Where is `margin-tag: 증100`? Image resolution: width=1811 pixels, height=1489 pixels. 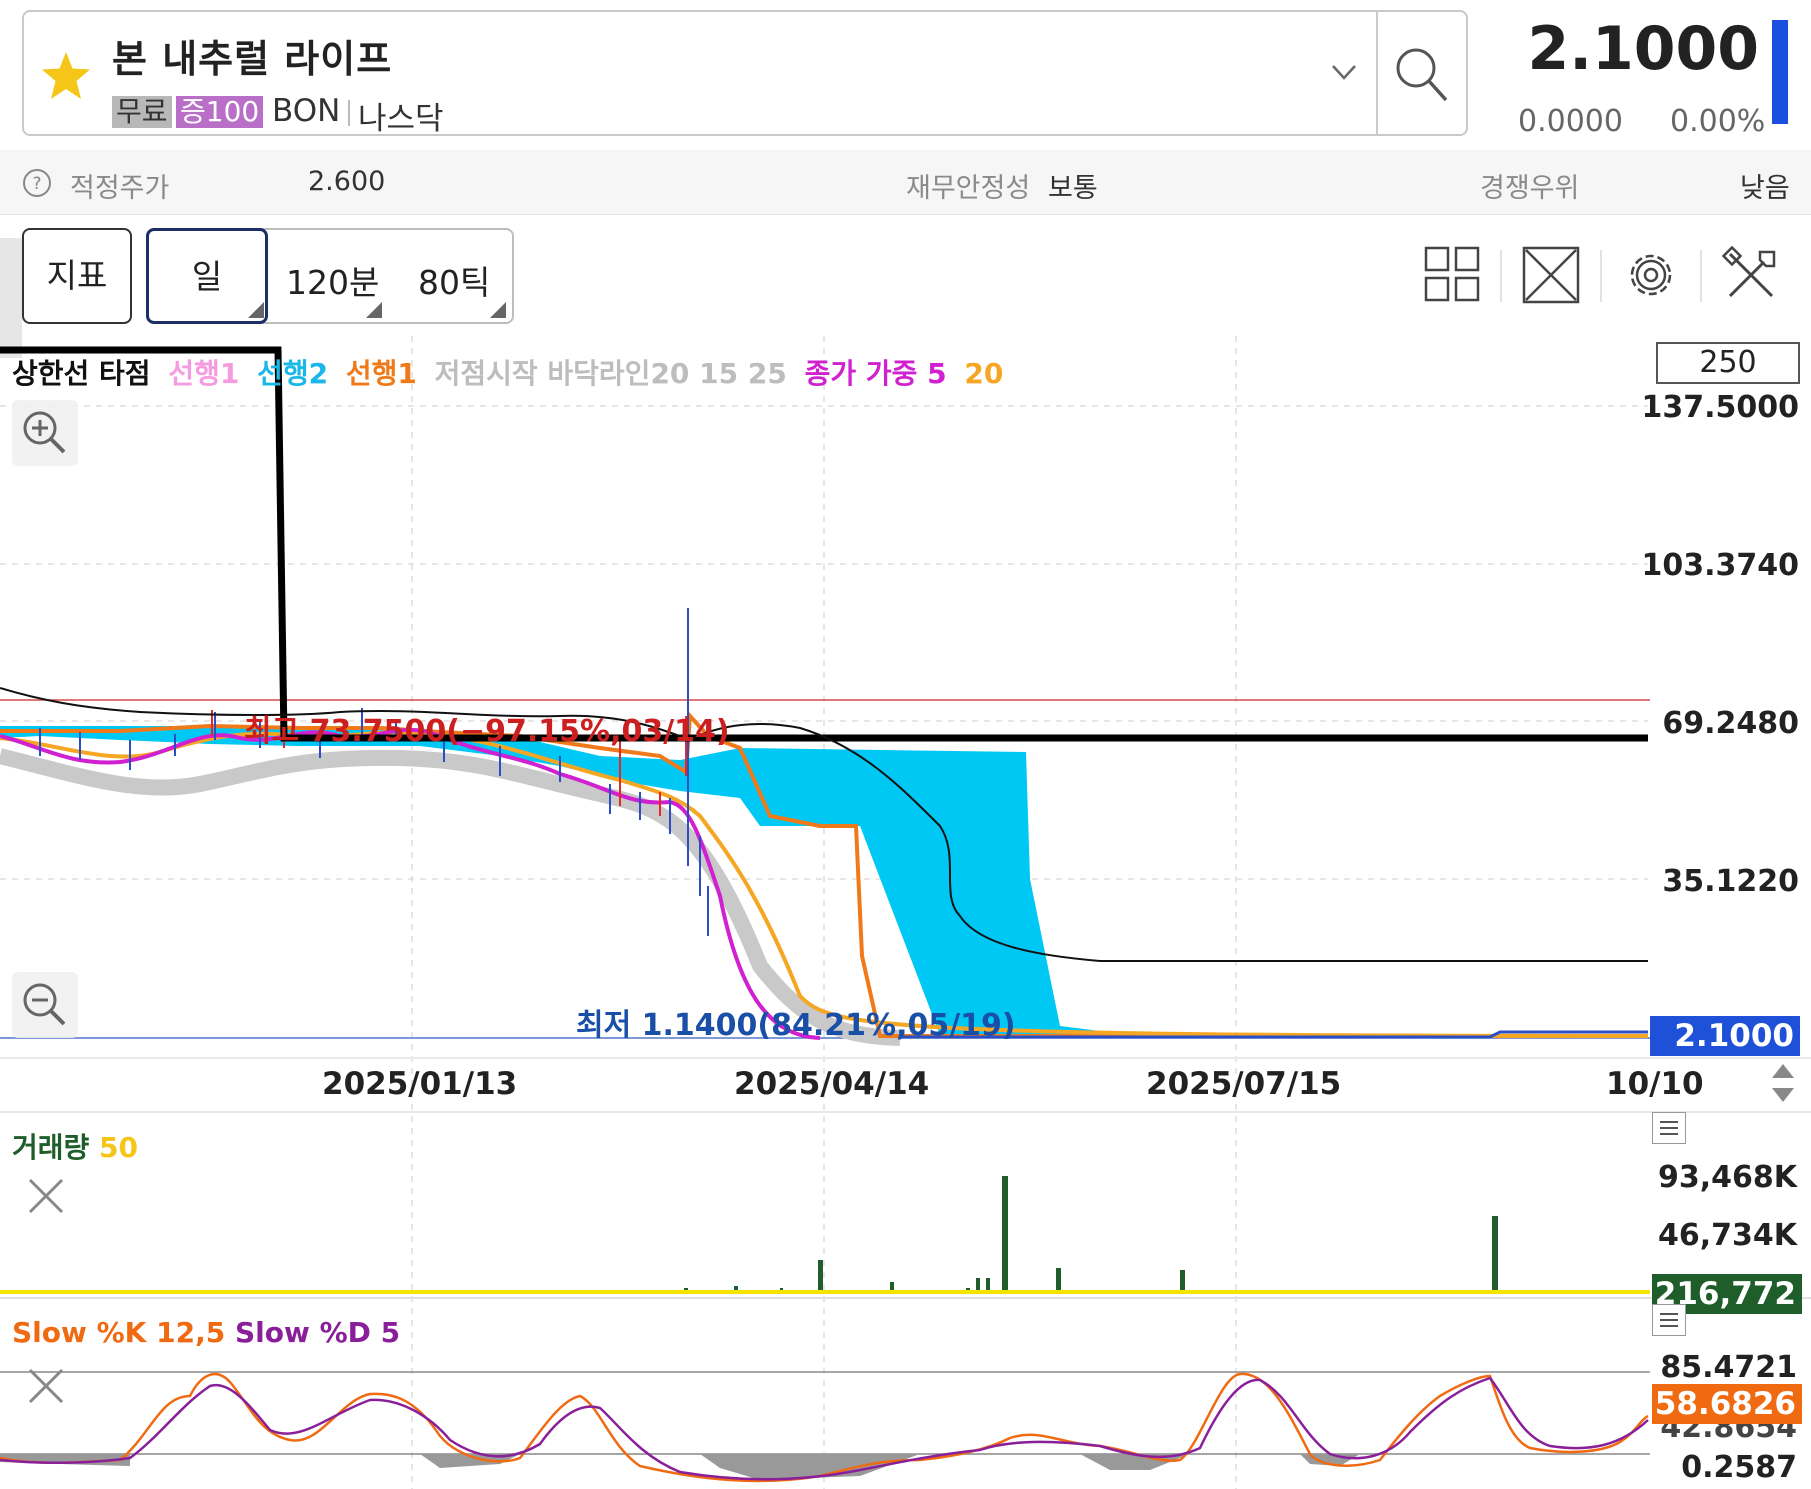
margin-tag: 증100 is located at coordinates (220, 112).